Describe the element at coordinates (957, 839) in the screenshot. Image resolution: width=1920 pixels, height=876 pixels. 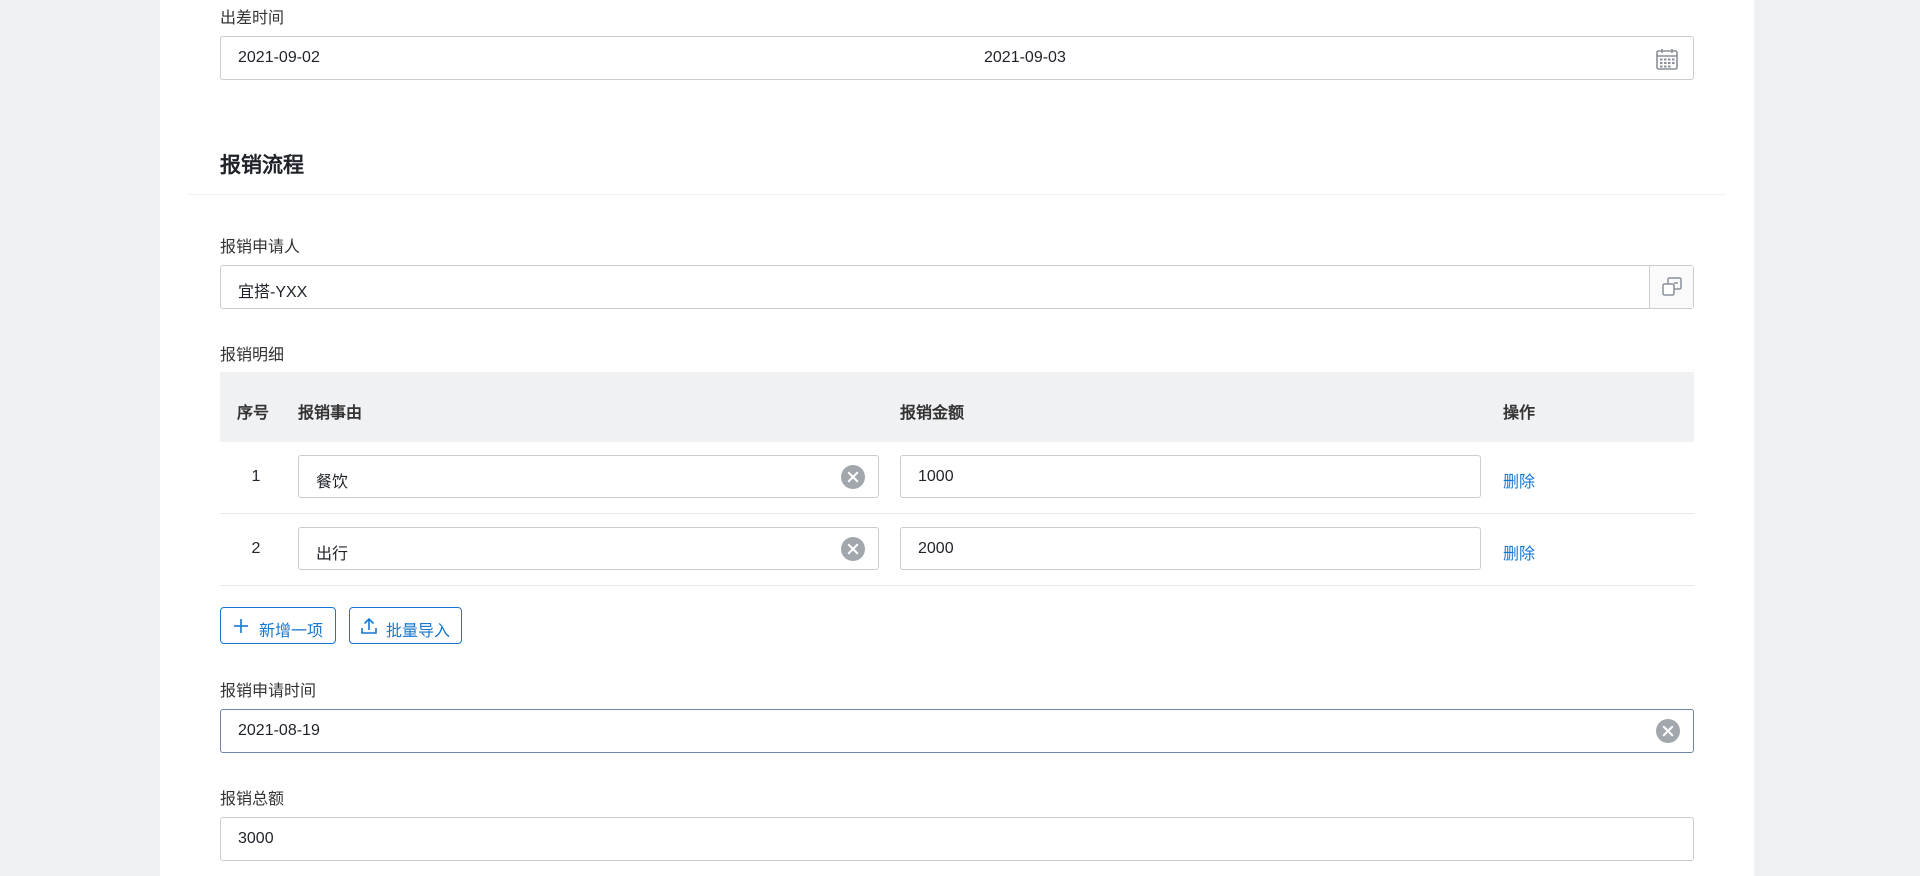
I see `total-field: 3000` at that location.